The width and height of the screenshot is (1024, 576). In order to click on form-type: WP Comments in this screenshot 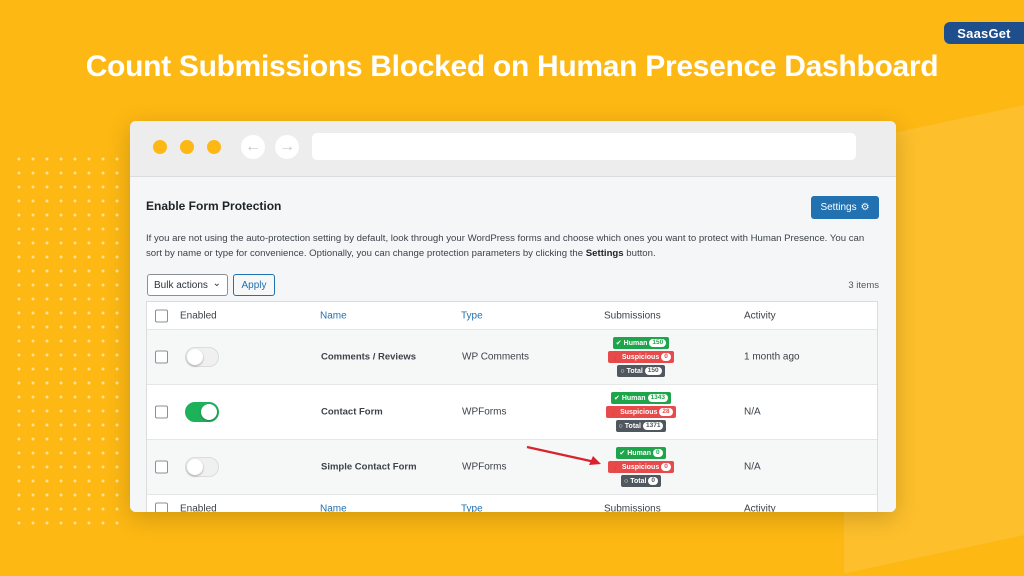, I will do `click(496, 357)`.